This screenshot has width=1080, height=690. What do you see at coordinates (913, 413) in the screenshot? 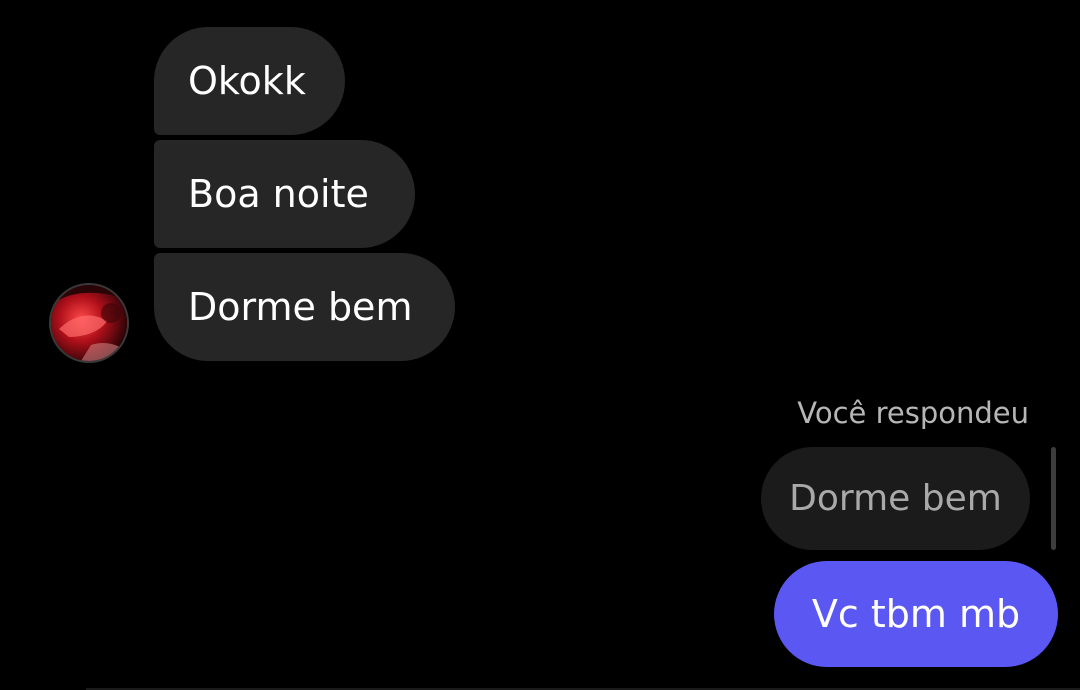
I see `reply-context-label: Você respondeu` at bounding box center [913, 413].